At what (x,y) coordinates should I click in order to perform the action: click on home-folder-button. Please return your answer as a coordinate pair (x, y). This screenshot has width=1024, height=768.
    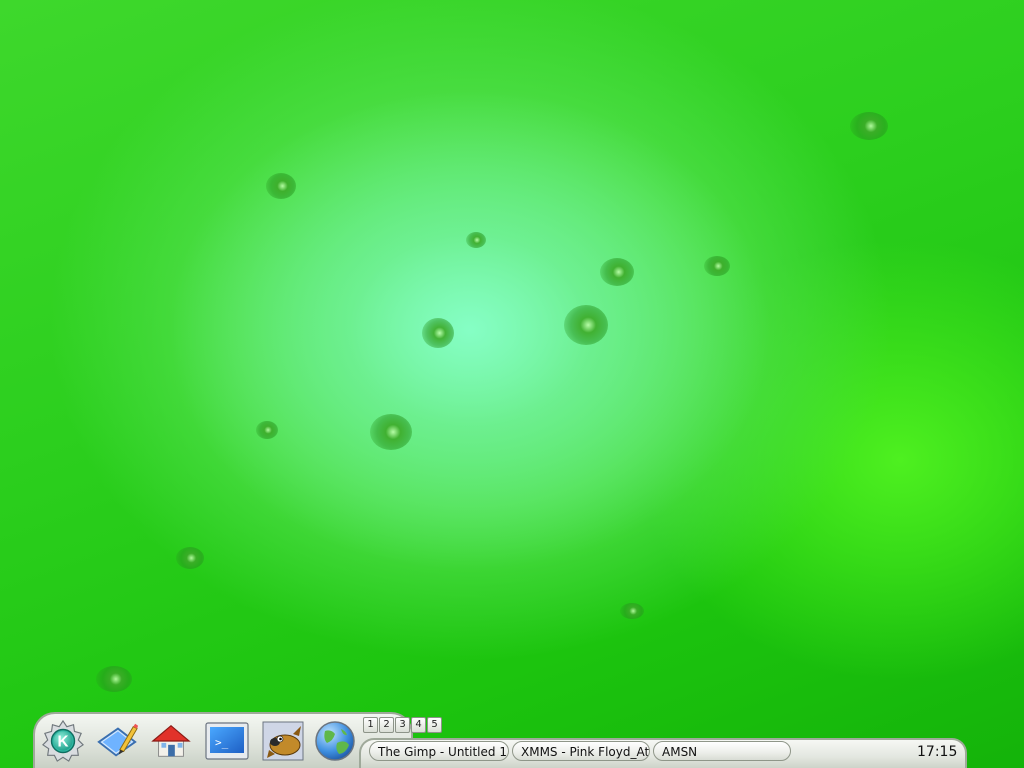
    Looking at the image, I should click on (171, 741).